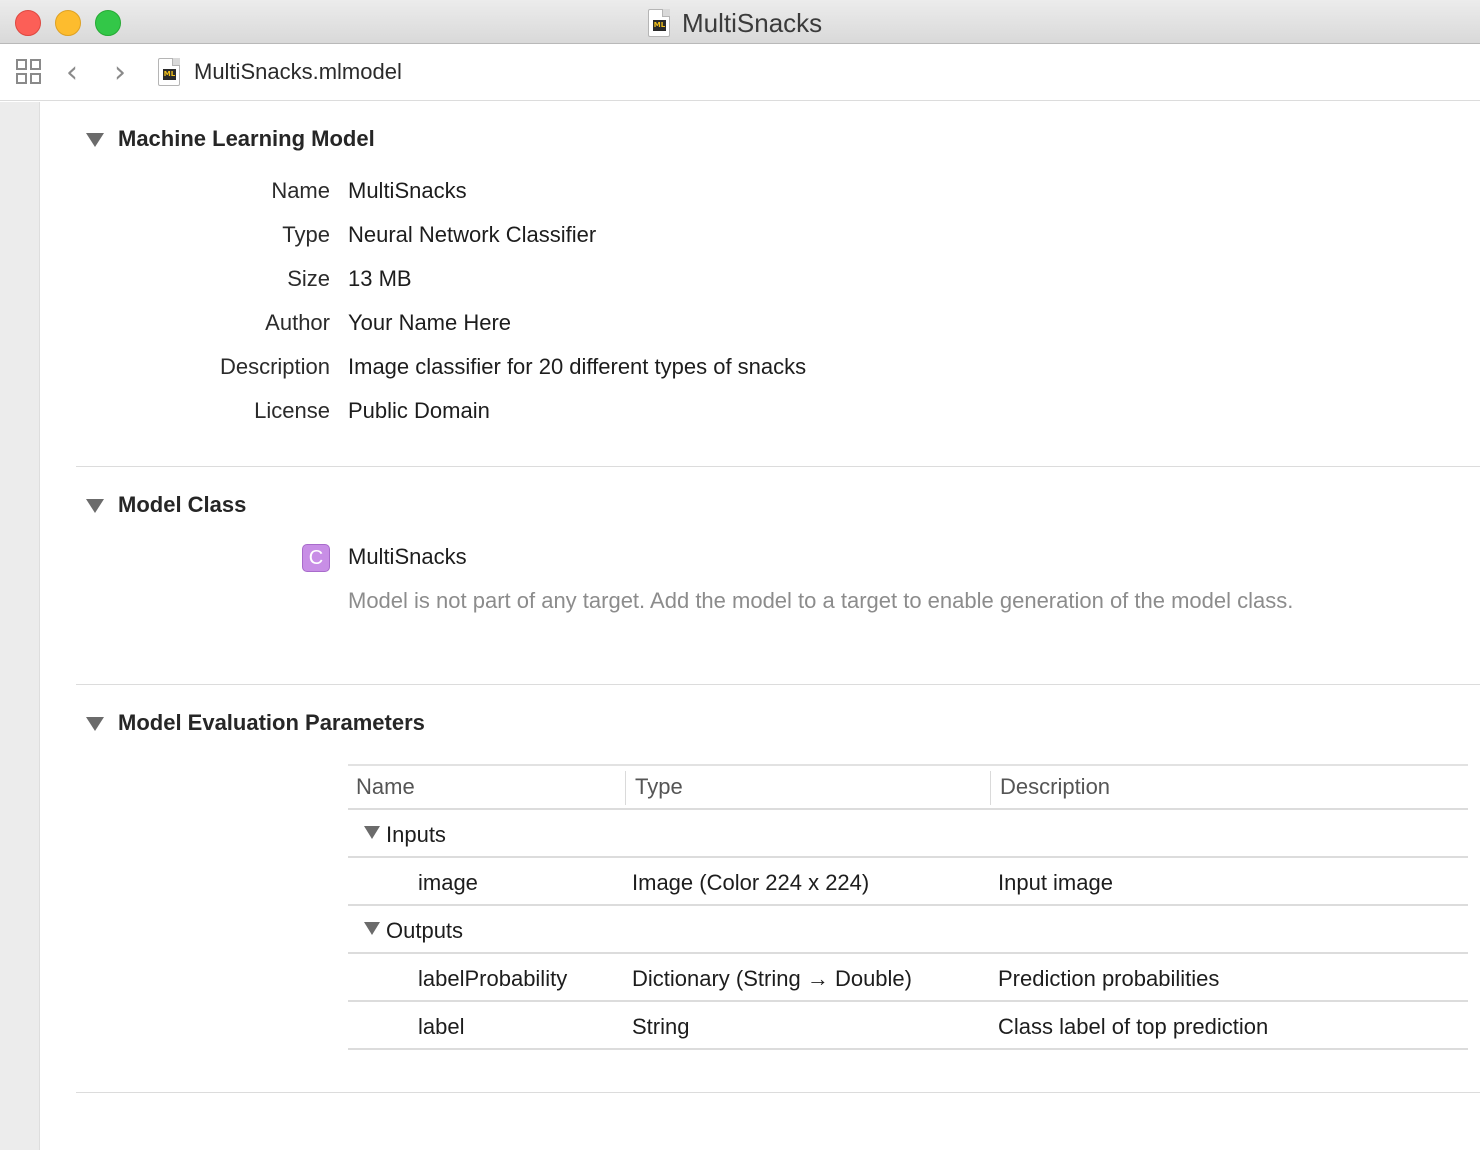  Describe the element at coordinates (493, 978) in the screenshot. I see `param-name: labelProbability` at that location.